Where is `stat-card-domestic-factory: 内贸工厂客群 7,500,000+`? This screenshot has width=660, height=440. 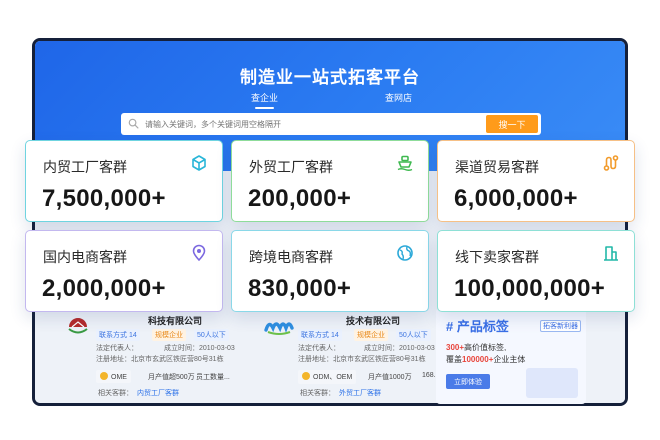 stat-card-domestic-factory: 内贸工厂客群 7,500,000+ is located at coordinates (124, 181).